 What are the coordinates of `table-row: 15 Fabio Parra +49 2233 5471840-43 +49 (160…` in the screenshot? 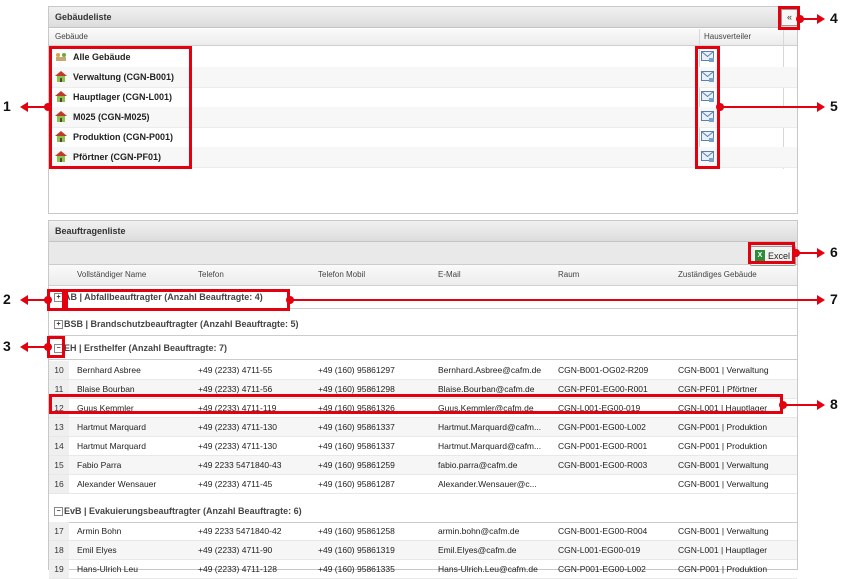 It's located at (423, 465).